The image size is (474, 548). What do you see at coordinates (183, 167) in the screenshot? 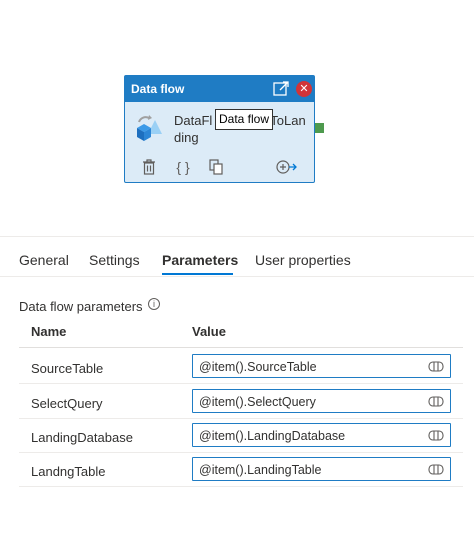
I see `code-icon: { }` at bounding box center [183, 167].